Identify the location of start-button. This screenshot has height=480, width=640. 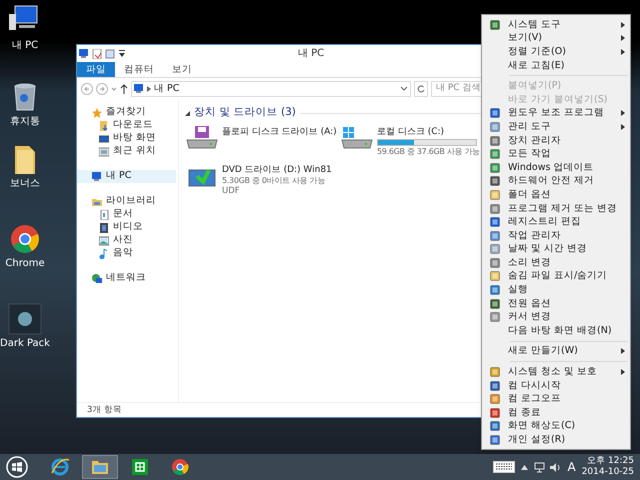
(17, 467).